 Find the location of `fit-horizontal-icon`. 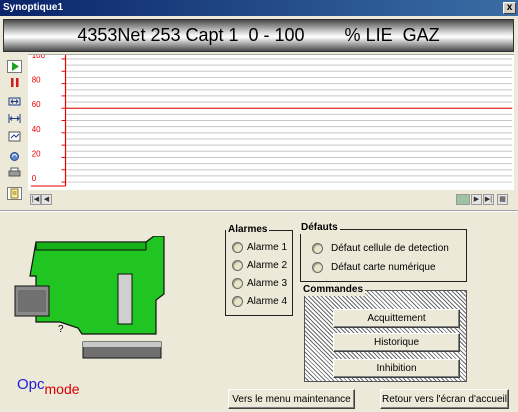

fit-horizontal-icon is located at coordinates (14, 119).